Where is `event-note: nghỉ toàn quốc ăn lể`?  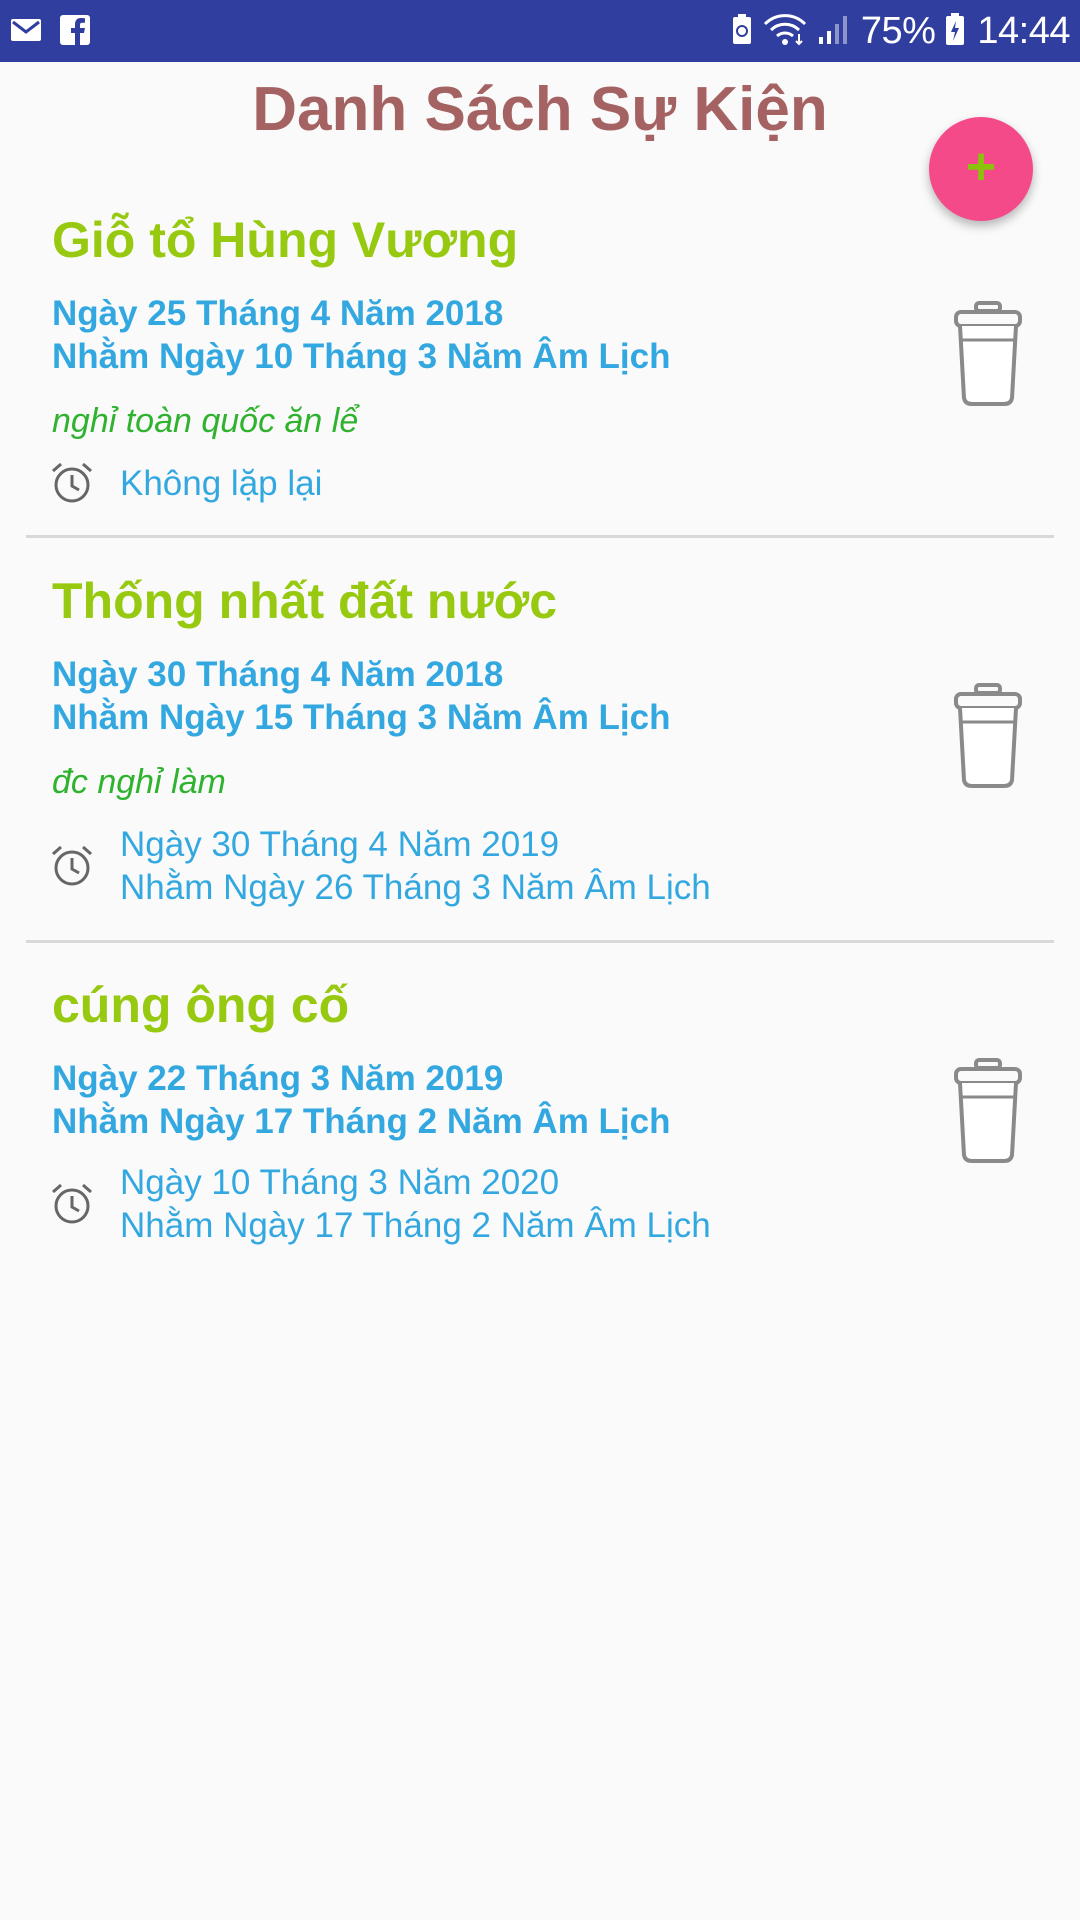
event-note: nghỉ toàn quốc ăn lể is located at coordinates (205, 421).